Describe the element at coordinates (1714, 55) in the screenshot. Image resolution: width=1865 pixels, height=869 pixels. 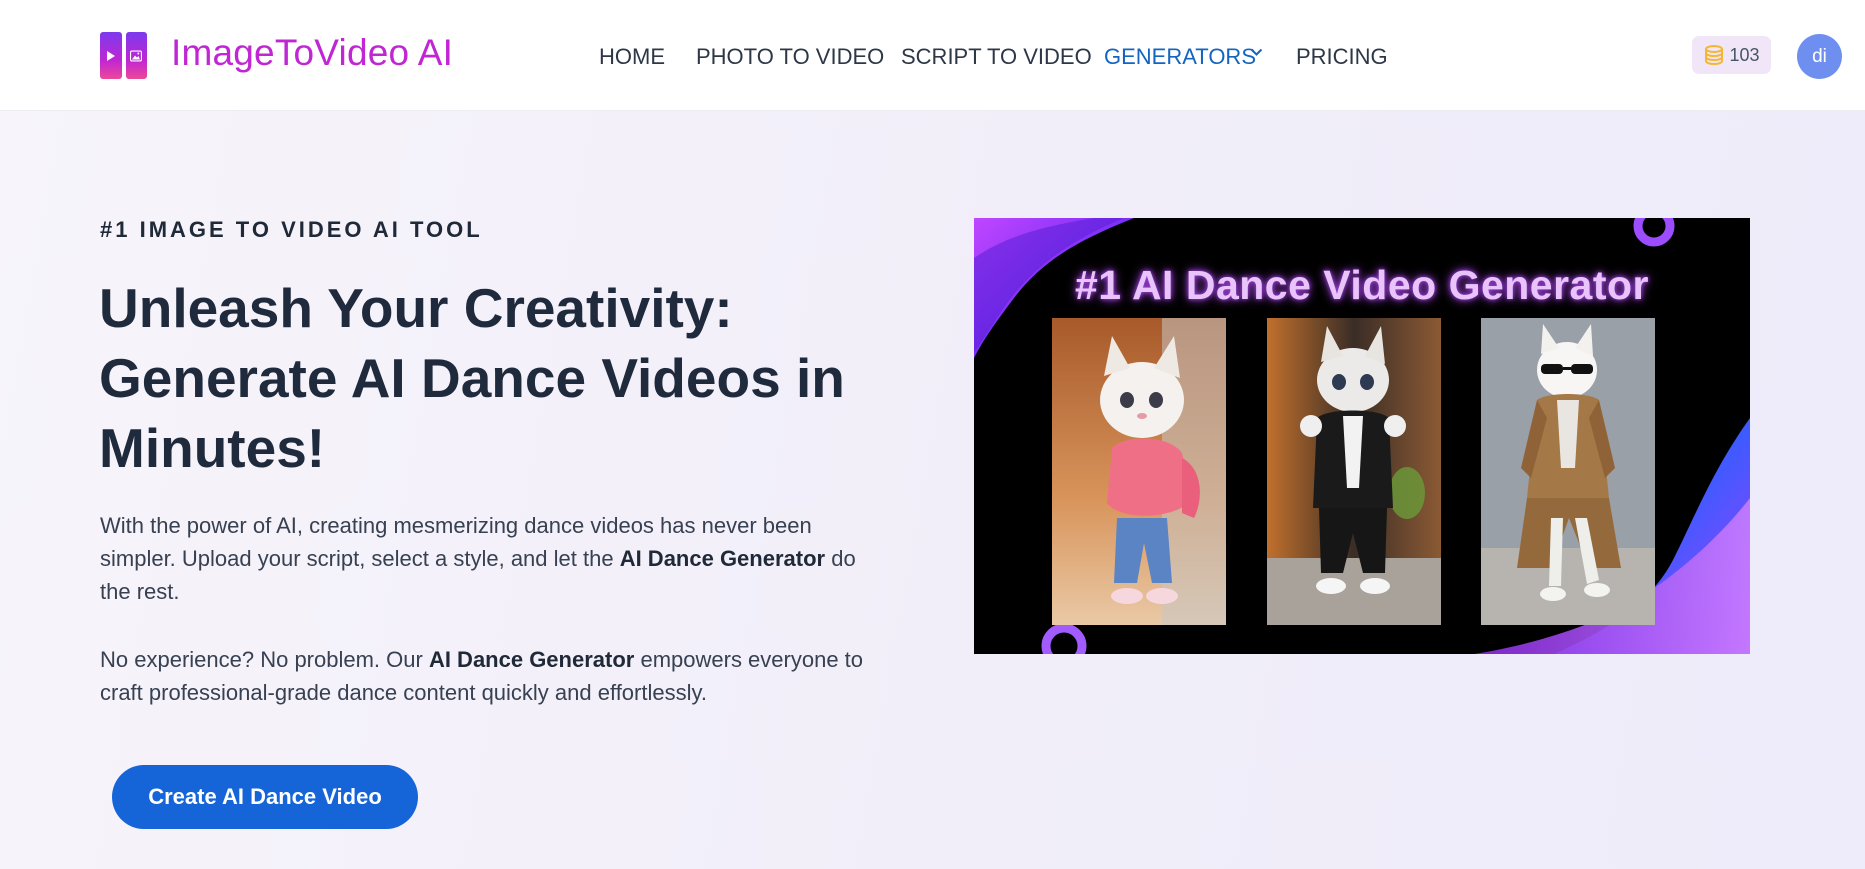
I see `coins-icon` at that location.